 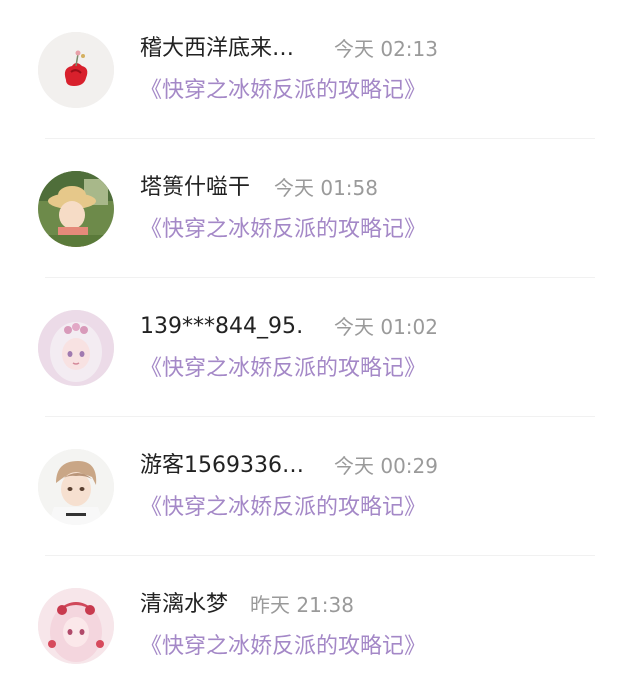 What do you see at coordinates (76, 70) in the screenshot?
I see `flower-avatar-icon` at bounding box center [76, 70].